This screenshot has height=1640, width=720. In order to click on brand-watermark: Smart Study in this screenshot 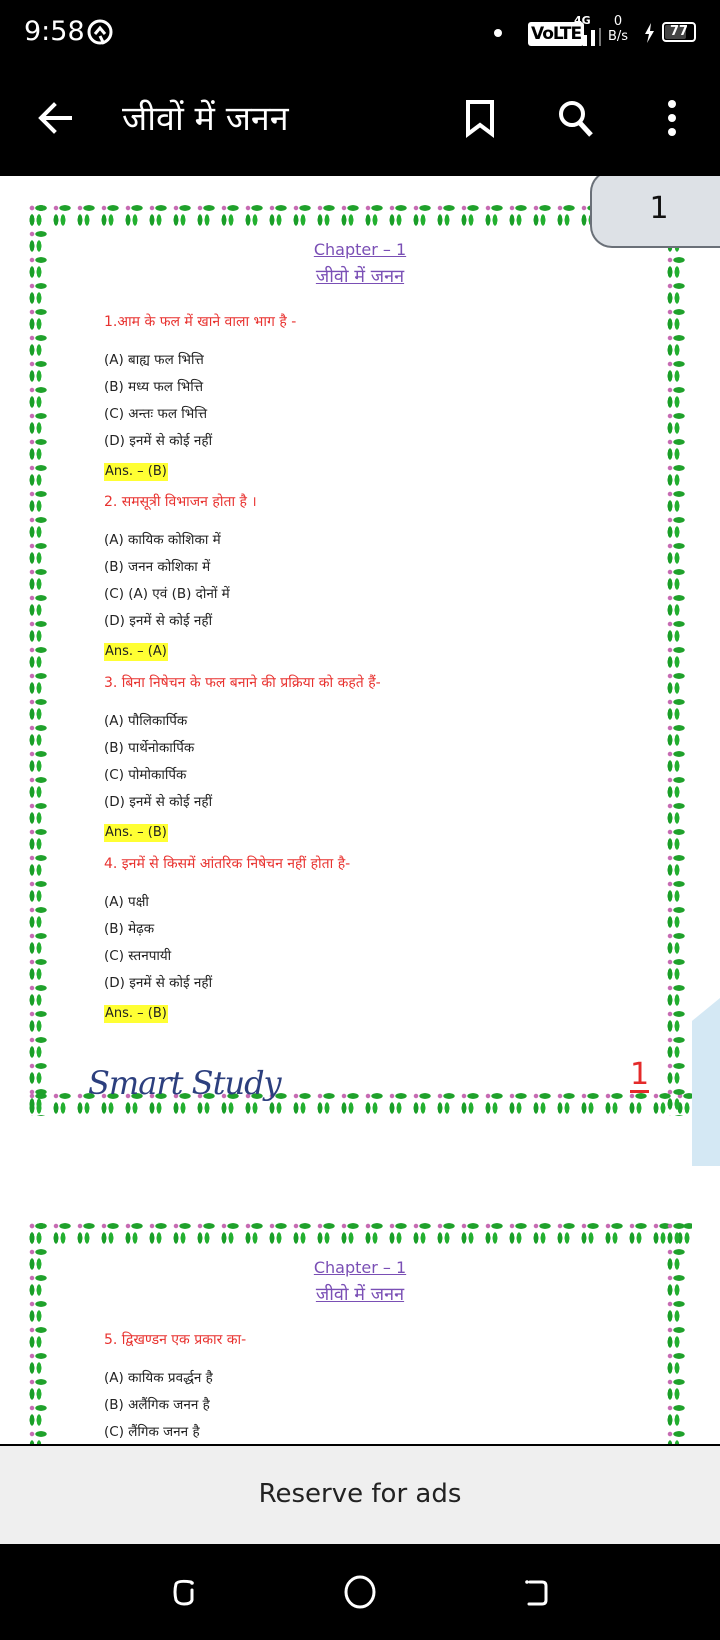, I will do `click(185, 1083)`.